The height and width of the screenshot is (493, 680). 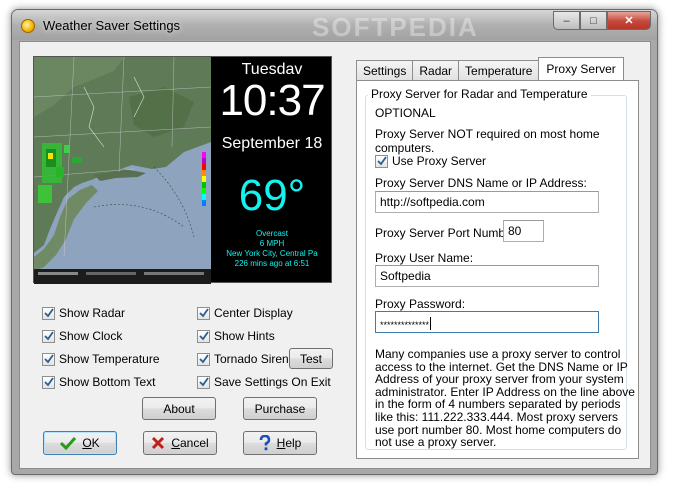 I want to click on save-settings-on-exit-checkbox: Save Settings On Exit, so click(x=264, y=382).